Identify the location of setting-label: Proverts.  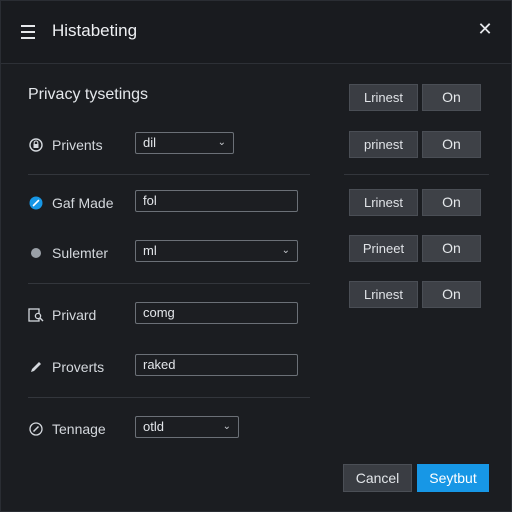
(78, 367).